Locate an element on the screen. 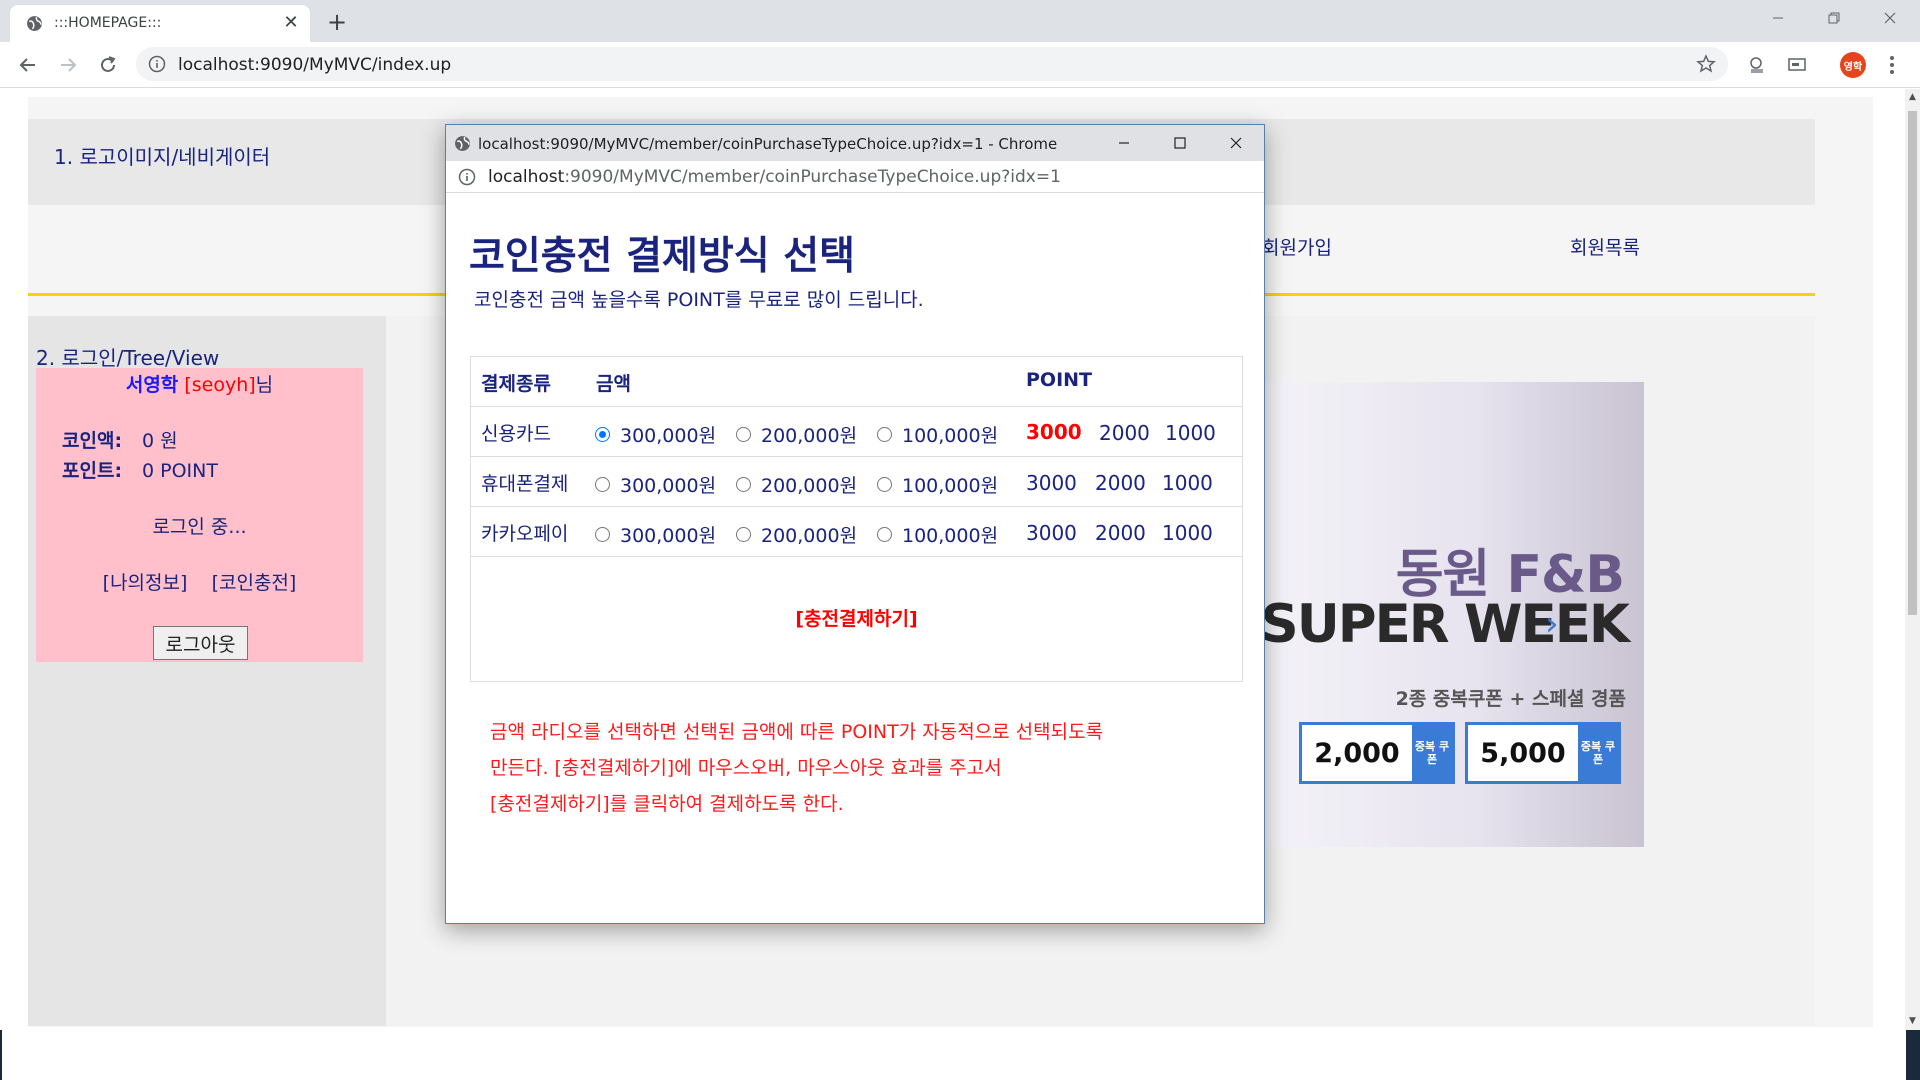 This screenshot has width=1920, height=1080. page-scrollbar: ▲ ▼ is located at coordinates (1912, 559).